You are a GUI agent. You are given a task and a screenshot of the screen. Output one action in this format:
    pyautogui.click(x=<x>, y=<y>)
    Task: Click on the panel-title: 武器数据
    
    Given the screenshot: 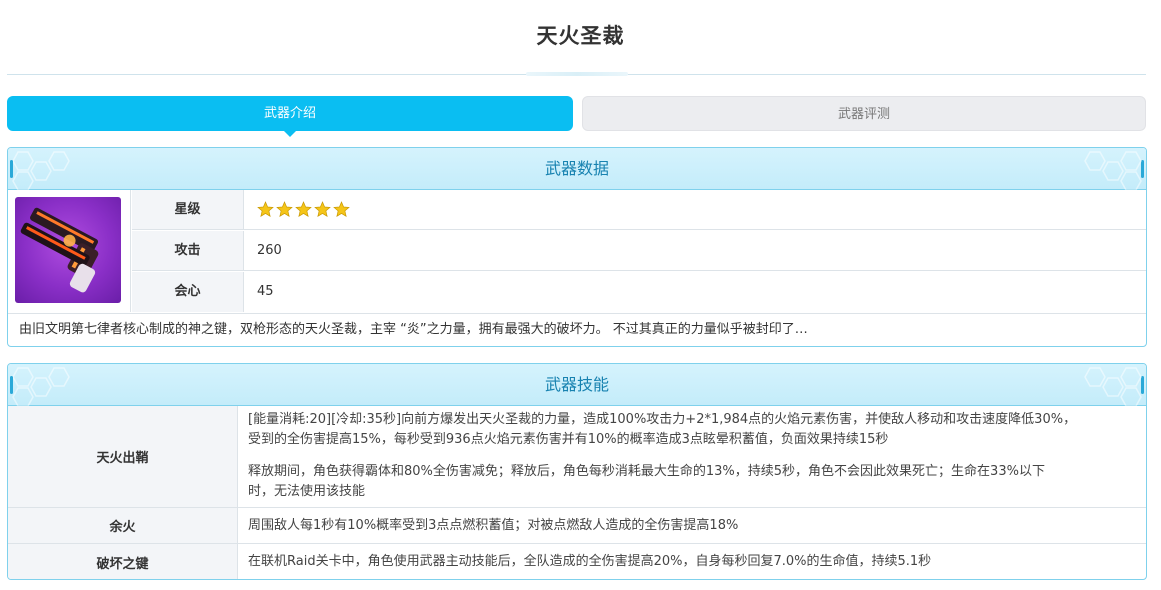 What is the action you would take?
    pyautogui.click(x=576, y=168)
    